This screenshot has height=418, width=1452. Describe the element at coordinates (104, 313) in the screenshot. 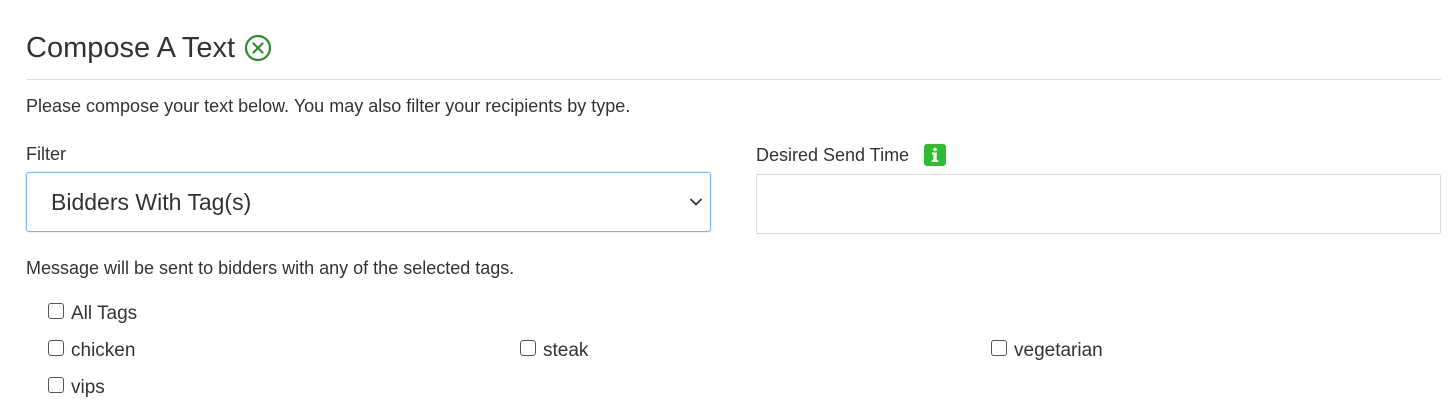

I see `tag-label: All Tags` at that location.